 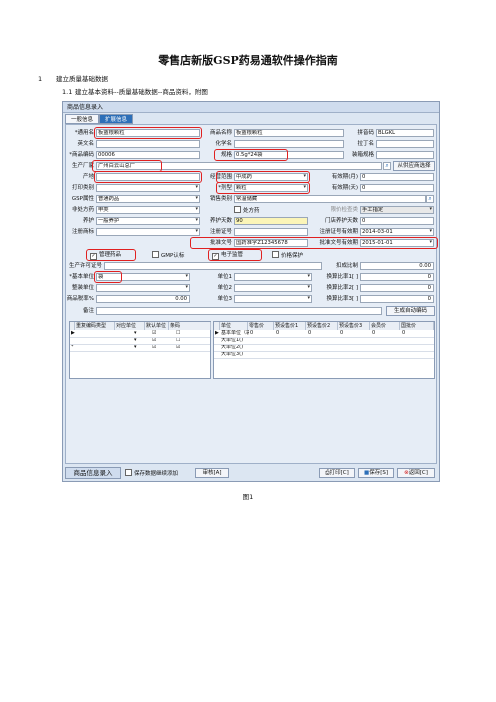 I want to click on store-maintenance-days-input: 0, so click(x=397, y=221).